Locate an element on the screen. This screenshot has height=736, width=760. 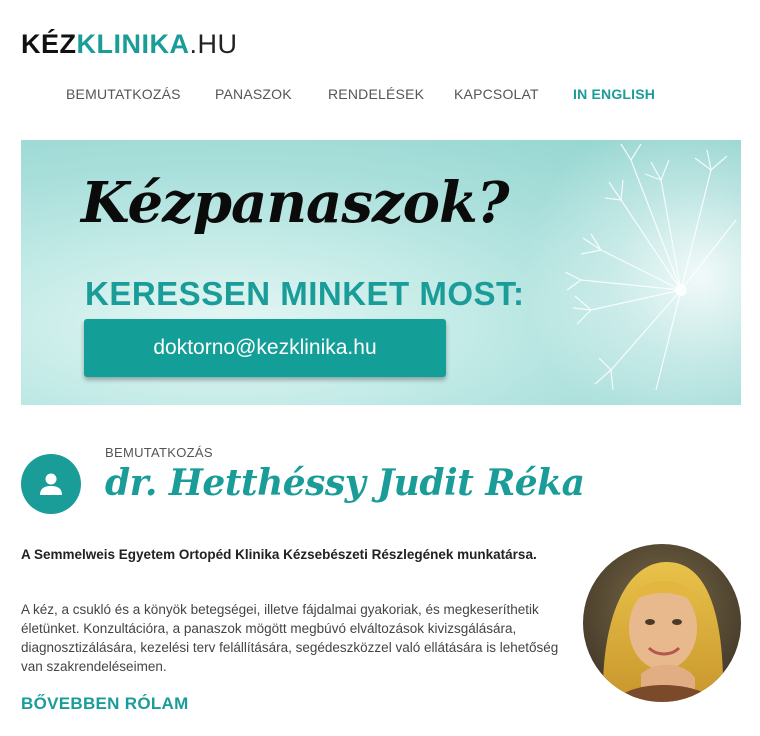
hero-headline: Kézpanaszok? is located at coordinates (295, 203).